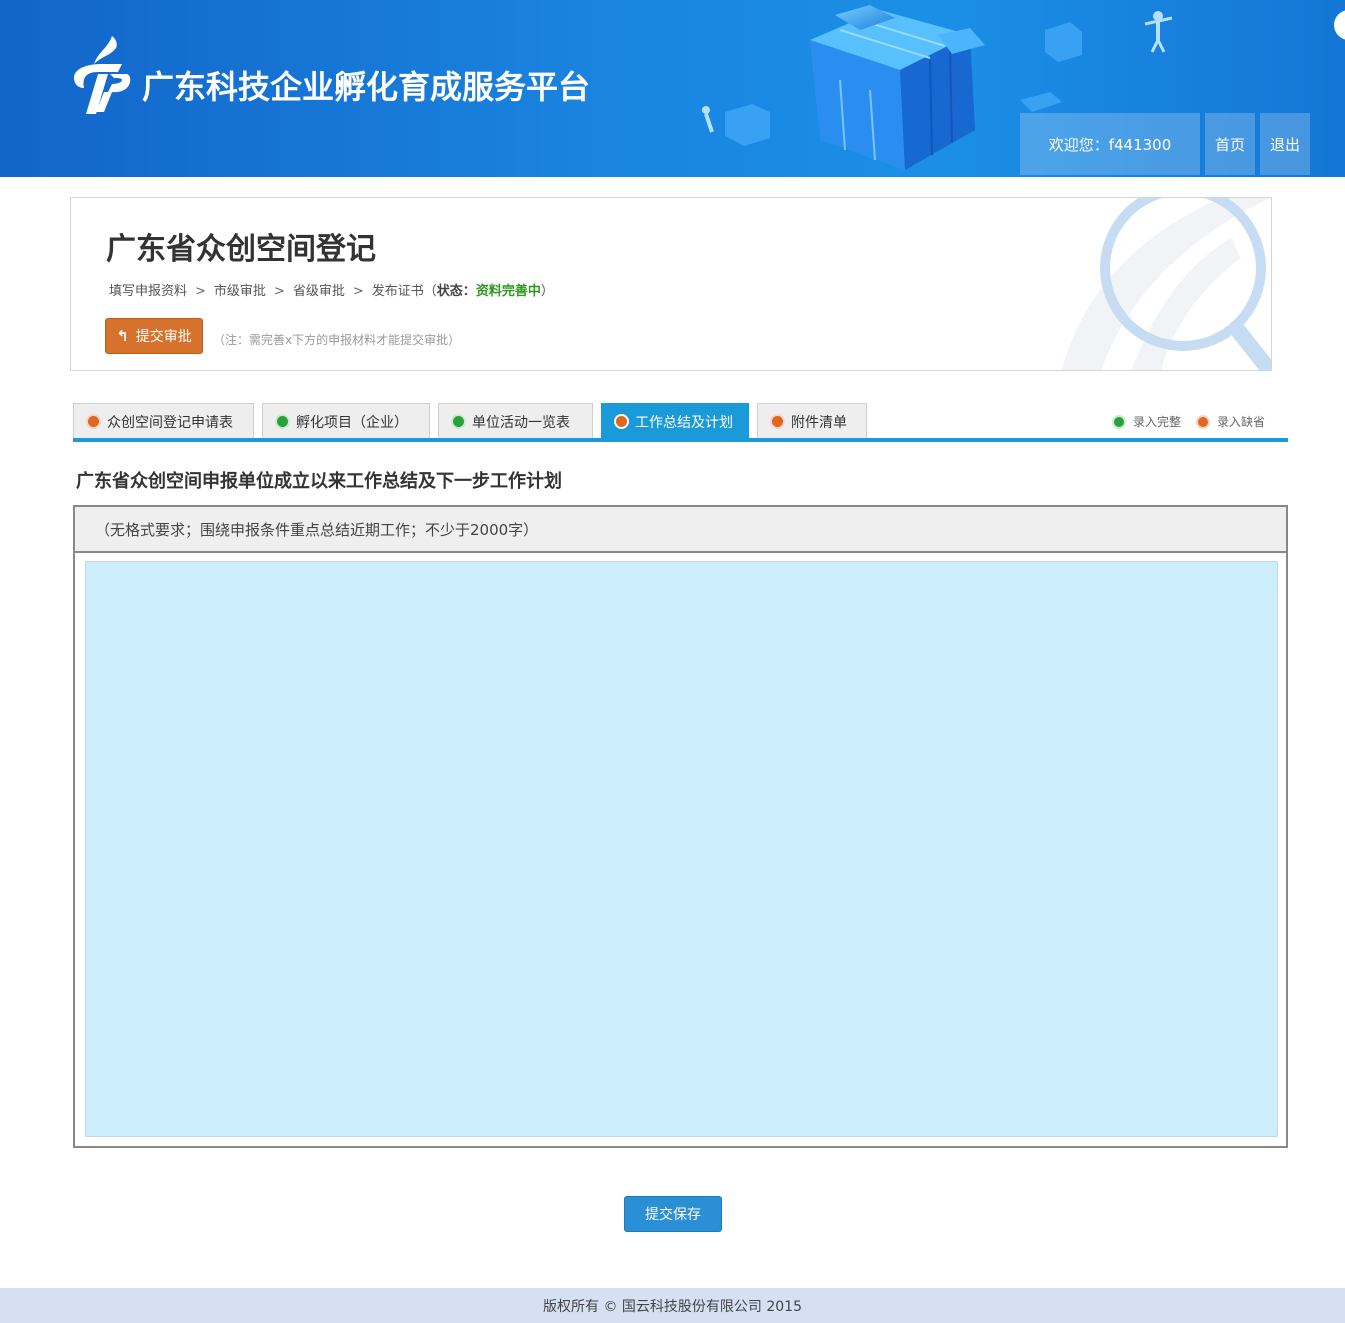 Image resolution: width=1345 pixels, height=1323 pixels. I want to click on step-fill-data: 填写申报资料, so click(148, 291).